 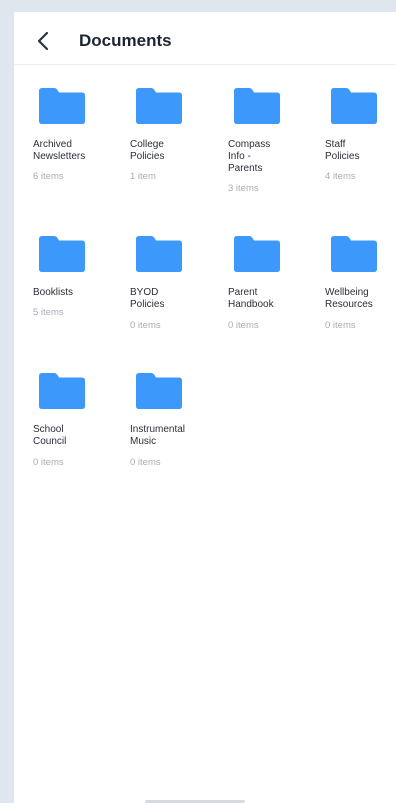 I want to click on folder-name: Wellbeing Resources, so click(x=349, y=298).